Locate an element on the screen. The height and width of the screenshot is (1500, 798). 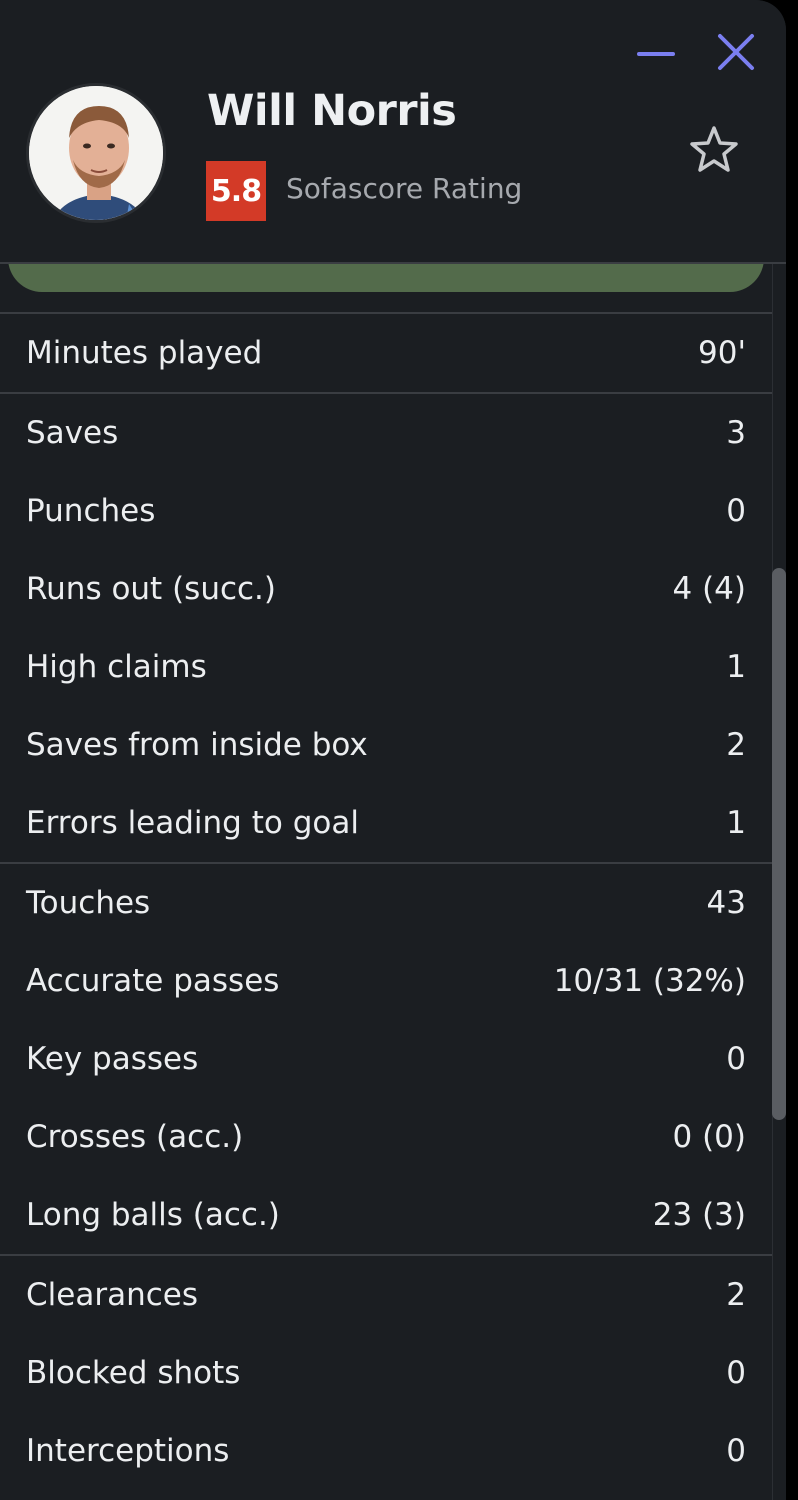
rating-badge: 5.8 is located at coordinates (236, 191).